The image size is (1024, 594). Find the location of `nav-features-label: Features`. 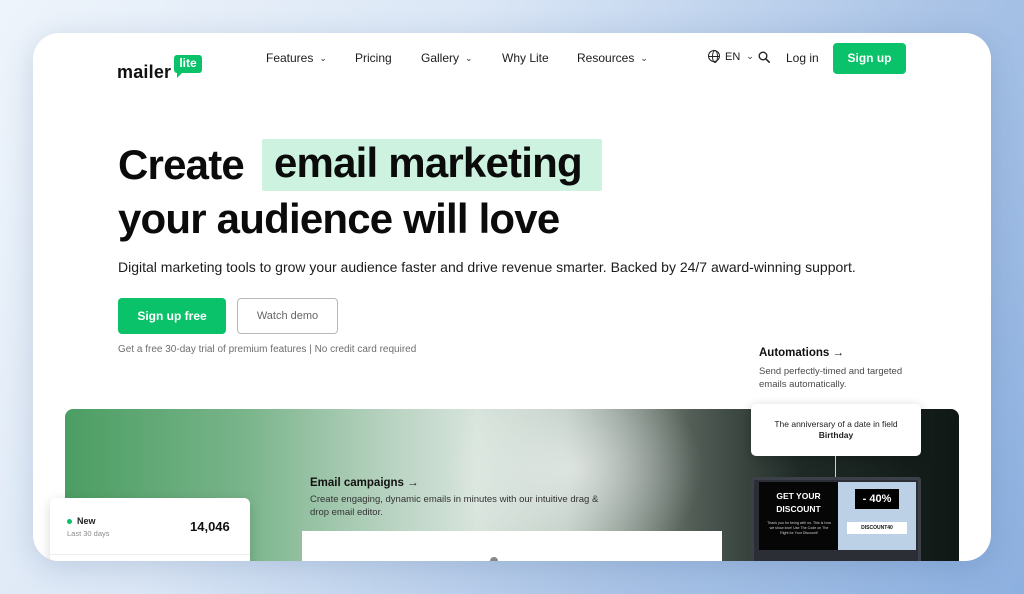

nav-features-label: Features is located at coordinates (290, 58).